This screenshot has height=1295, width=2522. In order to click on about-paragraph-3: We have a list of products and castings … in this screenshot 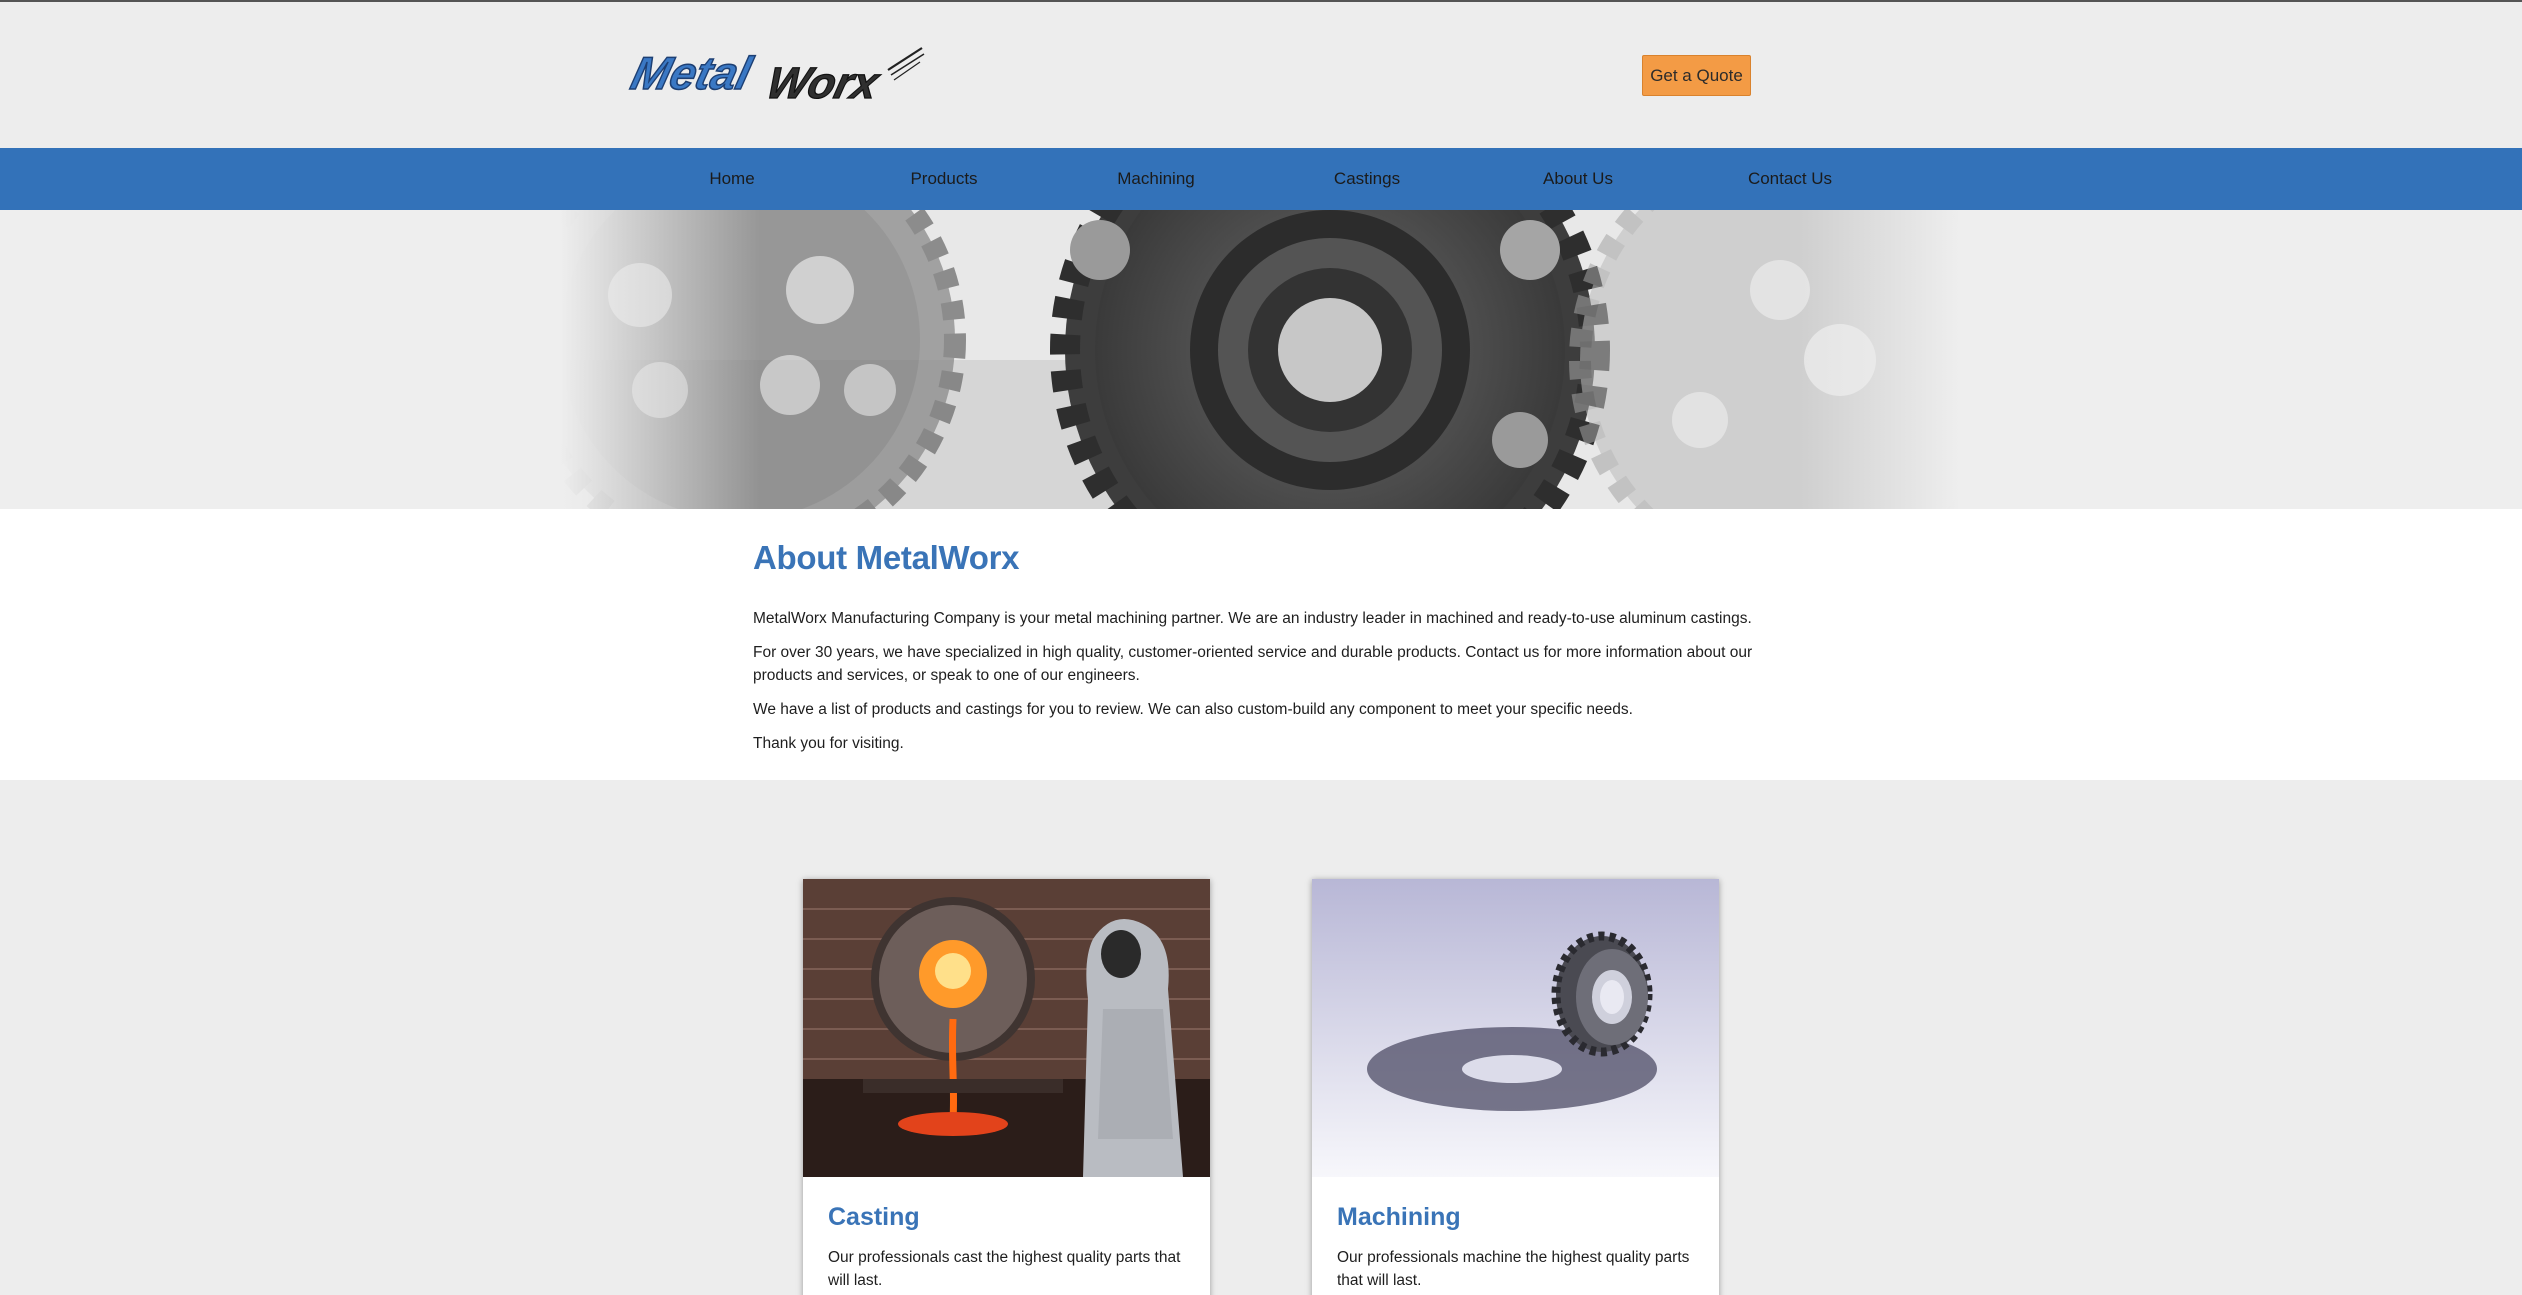, I will do `click(1193, 709)`.